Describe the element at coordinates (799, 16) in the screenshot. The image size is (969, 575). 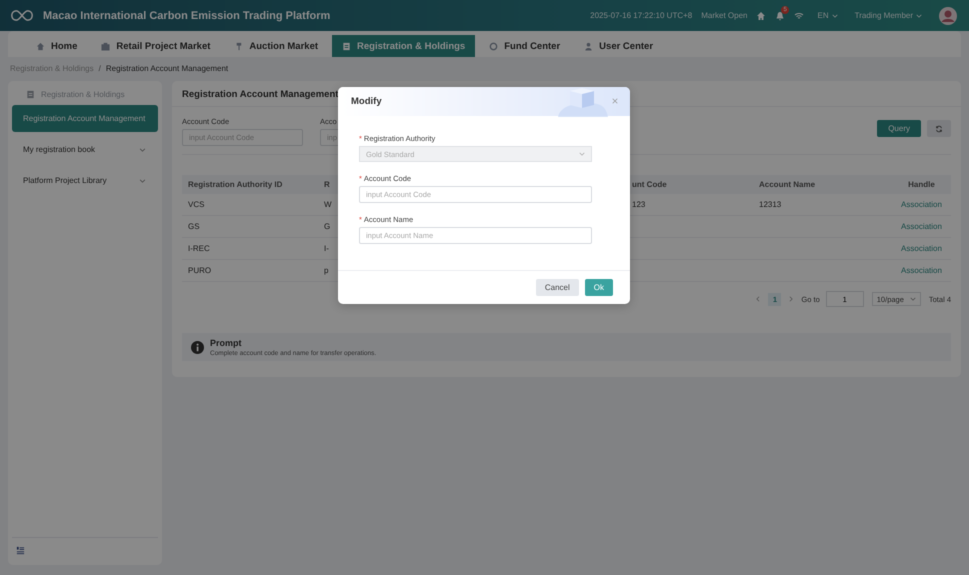
I see `wifi-icon` at that location.